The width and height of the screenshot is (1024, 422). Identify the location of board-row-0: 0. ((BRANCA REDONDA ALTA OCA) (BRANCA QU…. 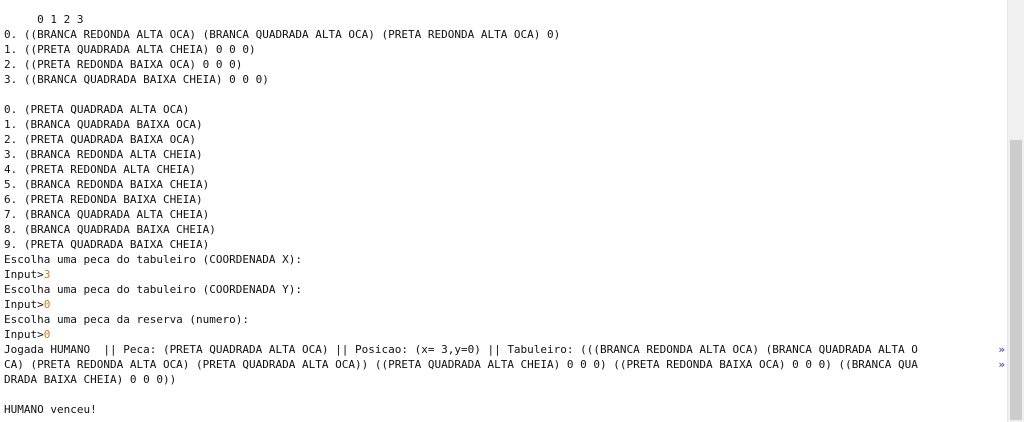
(282, 34).